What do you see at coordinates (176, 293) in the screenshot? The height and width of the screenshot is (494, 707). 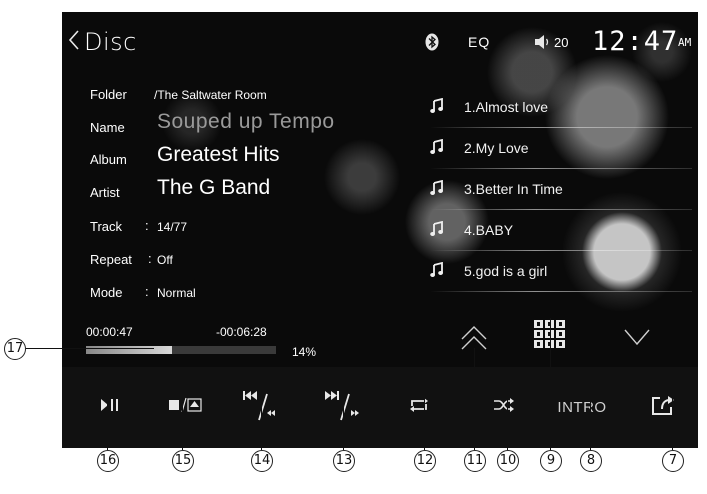 I see `mode-value: Normal` at bounding box center [176, 293].